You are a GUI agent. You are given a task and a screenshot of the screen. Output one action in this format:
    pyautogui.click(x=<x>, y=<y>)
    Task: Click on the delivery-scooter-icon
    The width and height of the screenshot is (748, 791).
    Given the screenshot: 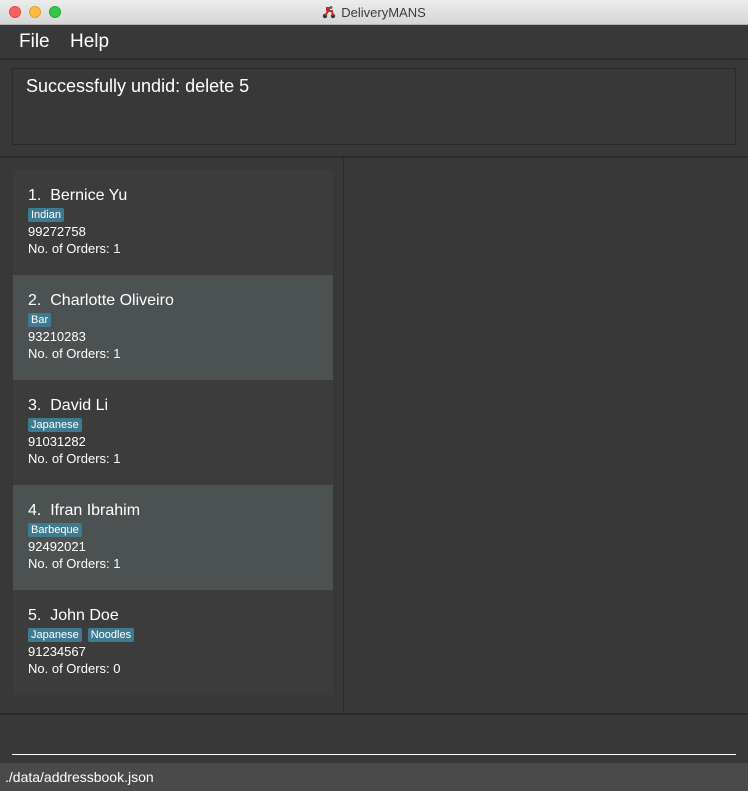 What is the action you would take?
    pyautogui.click(x=329, y=12)
    